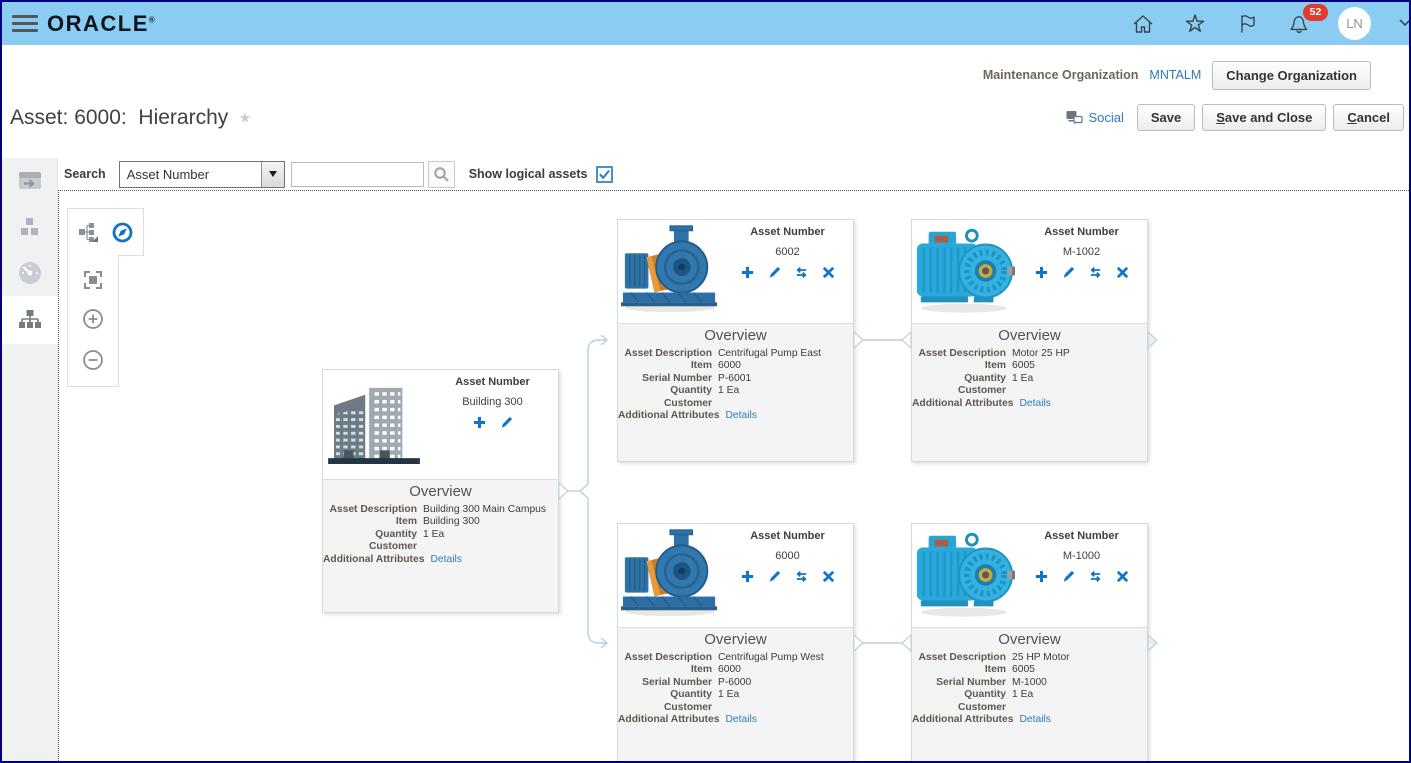 The image size is (1411, 763). What do you see at coordinates (1307, 20) in the screenshot?
I see `notifications-bell-icon: 52` at bounding box center [1307, 20].